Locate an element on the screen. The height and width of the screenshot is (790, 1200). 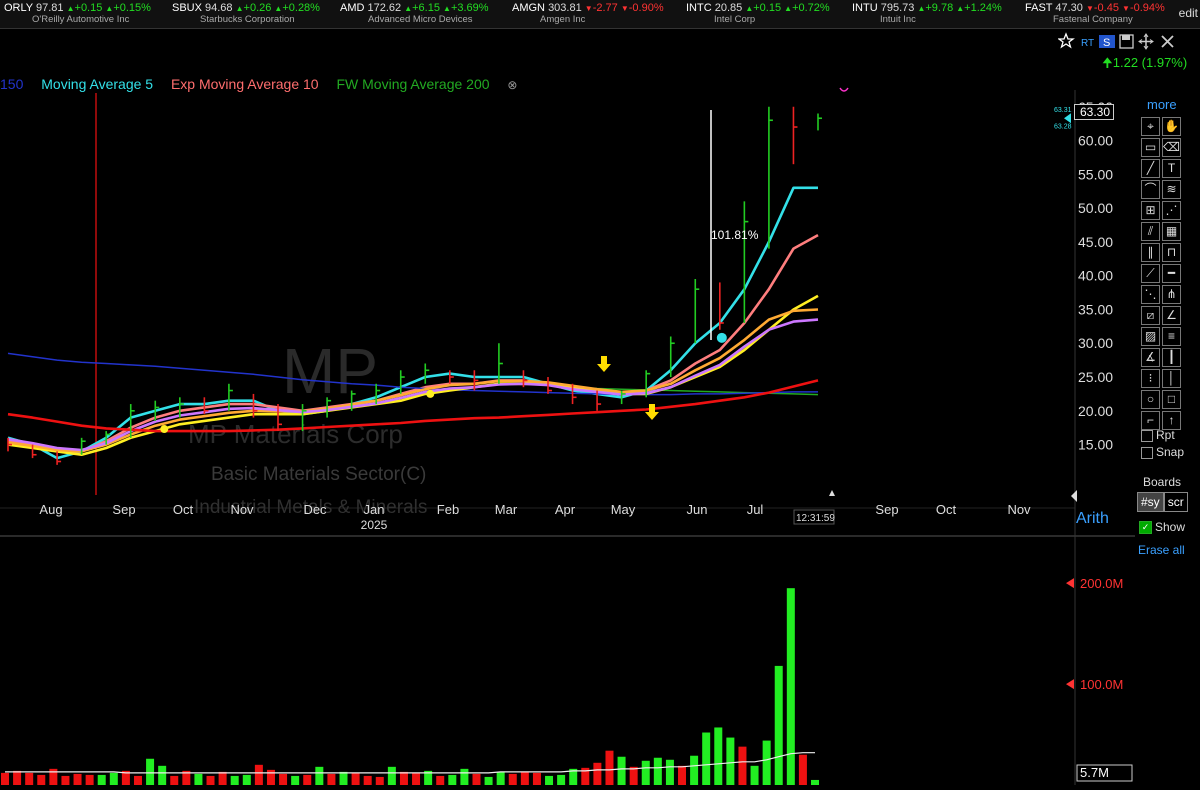
vertical-line2-icon: │ is located at coordinates (1171, 378).